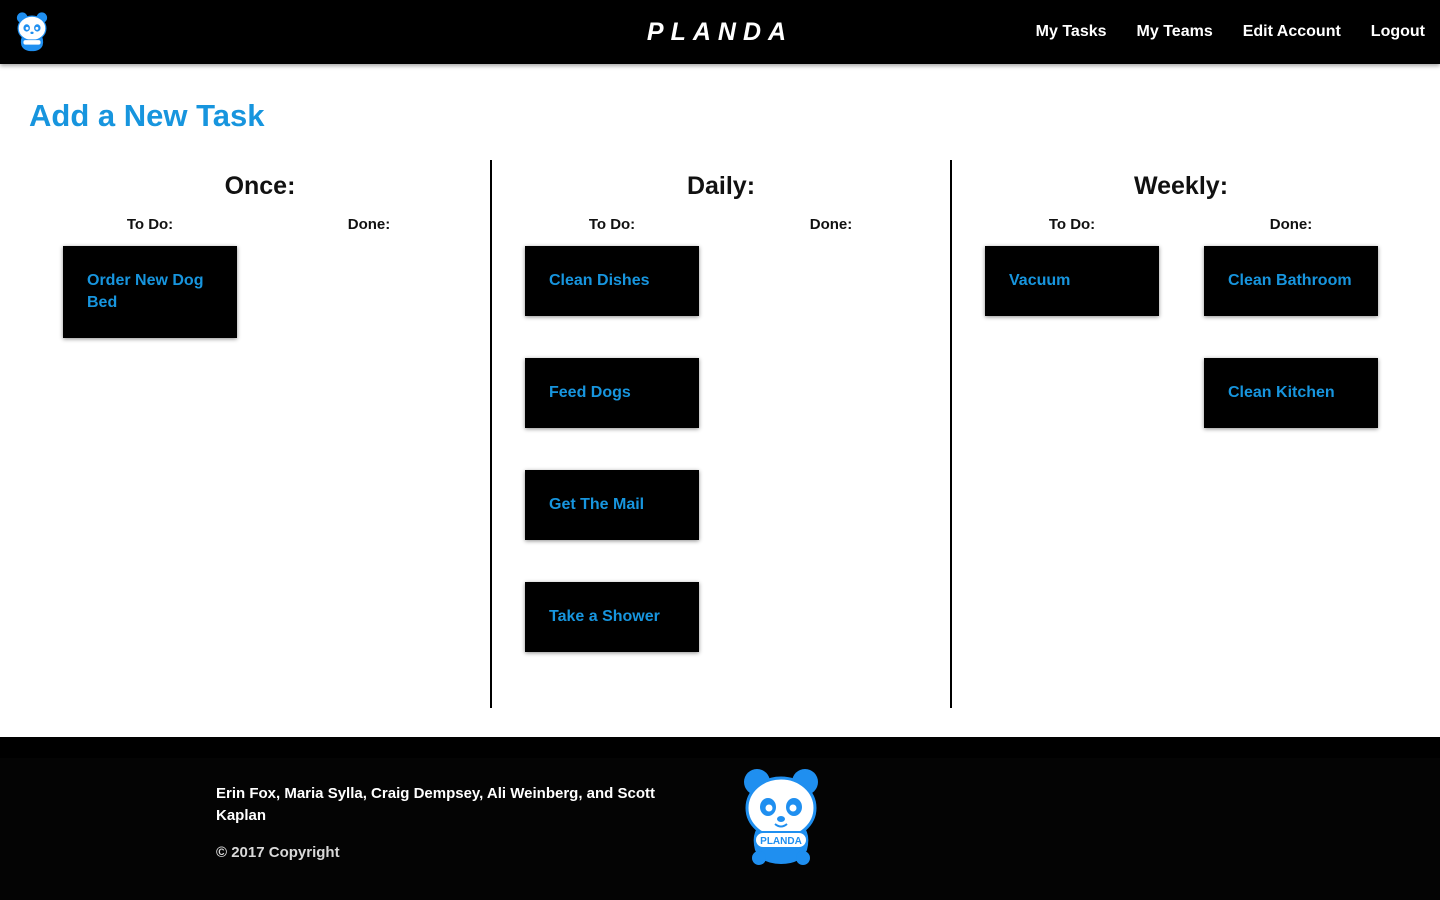  Describe the element at coordinates (612, 393) in the screenshot. I see `task-card: Feed Dogs` at that location.